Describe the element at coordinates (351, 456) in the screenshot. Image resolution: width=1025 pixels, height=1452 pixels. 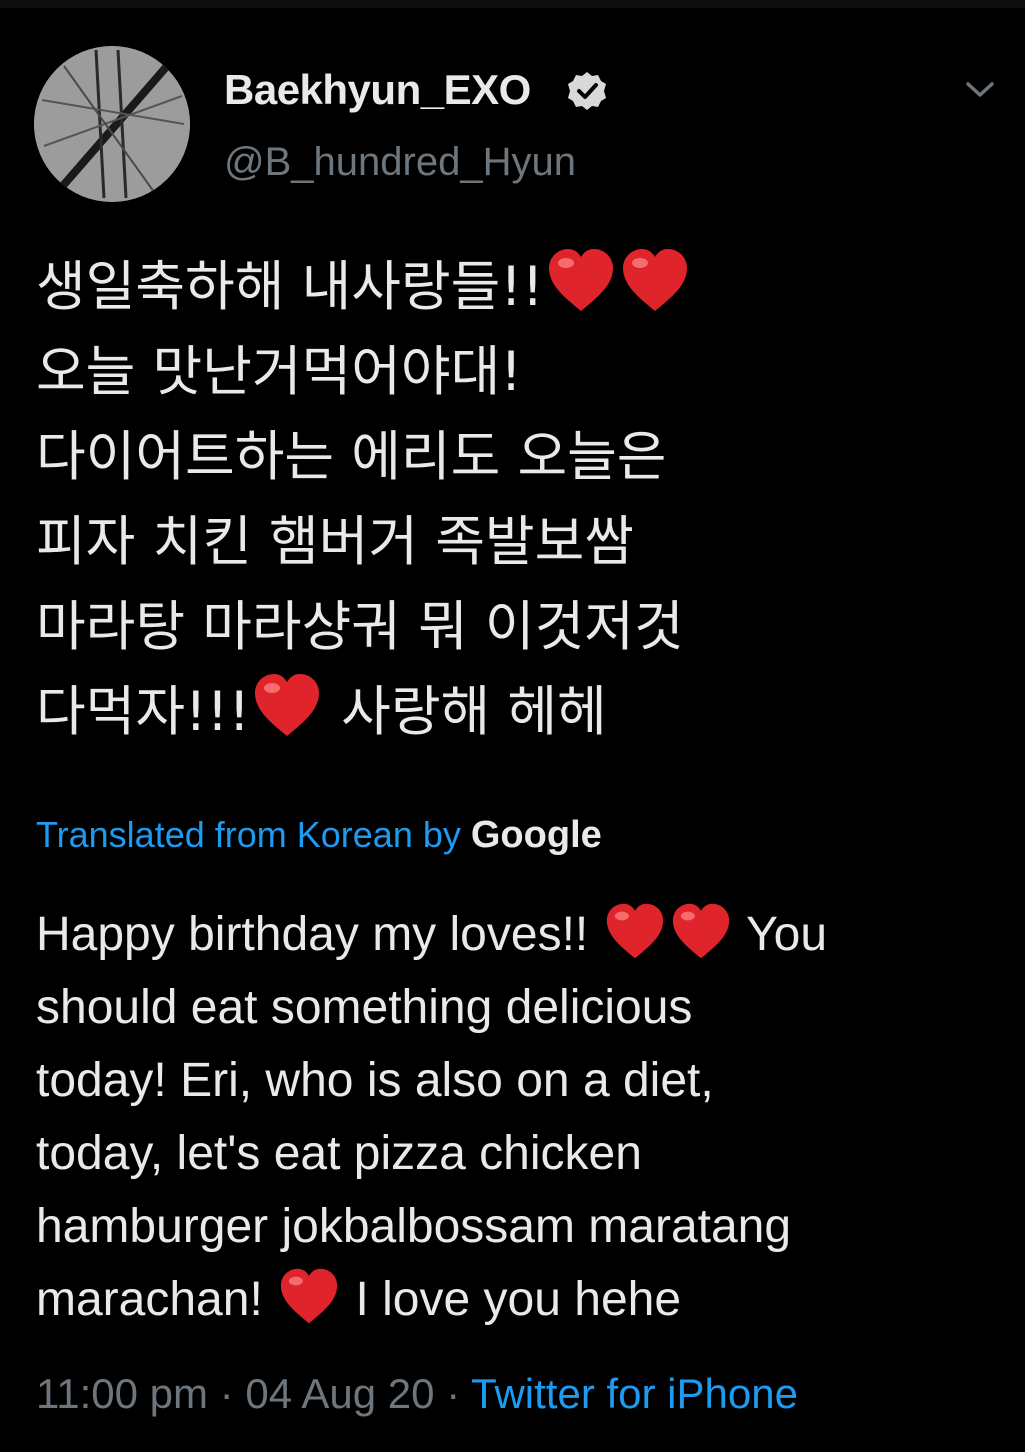
I see `korean-line-3: 다이어트하는 에리도 오늘은` at that location.